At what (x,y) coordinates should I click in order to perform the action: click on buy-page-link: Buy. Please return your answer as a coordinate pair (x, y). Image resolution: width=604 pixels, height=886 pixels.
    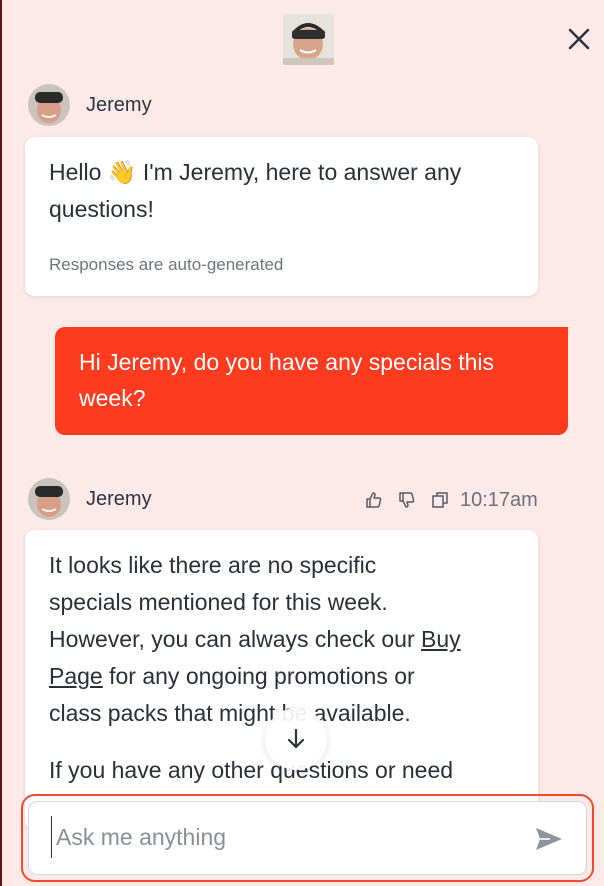
    Looking at the image, I should click on (441, 639).